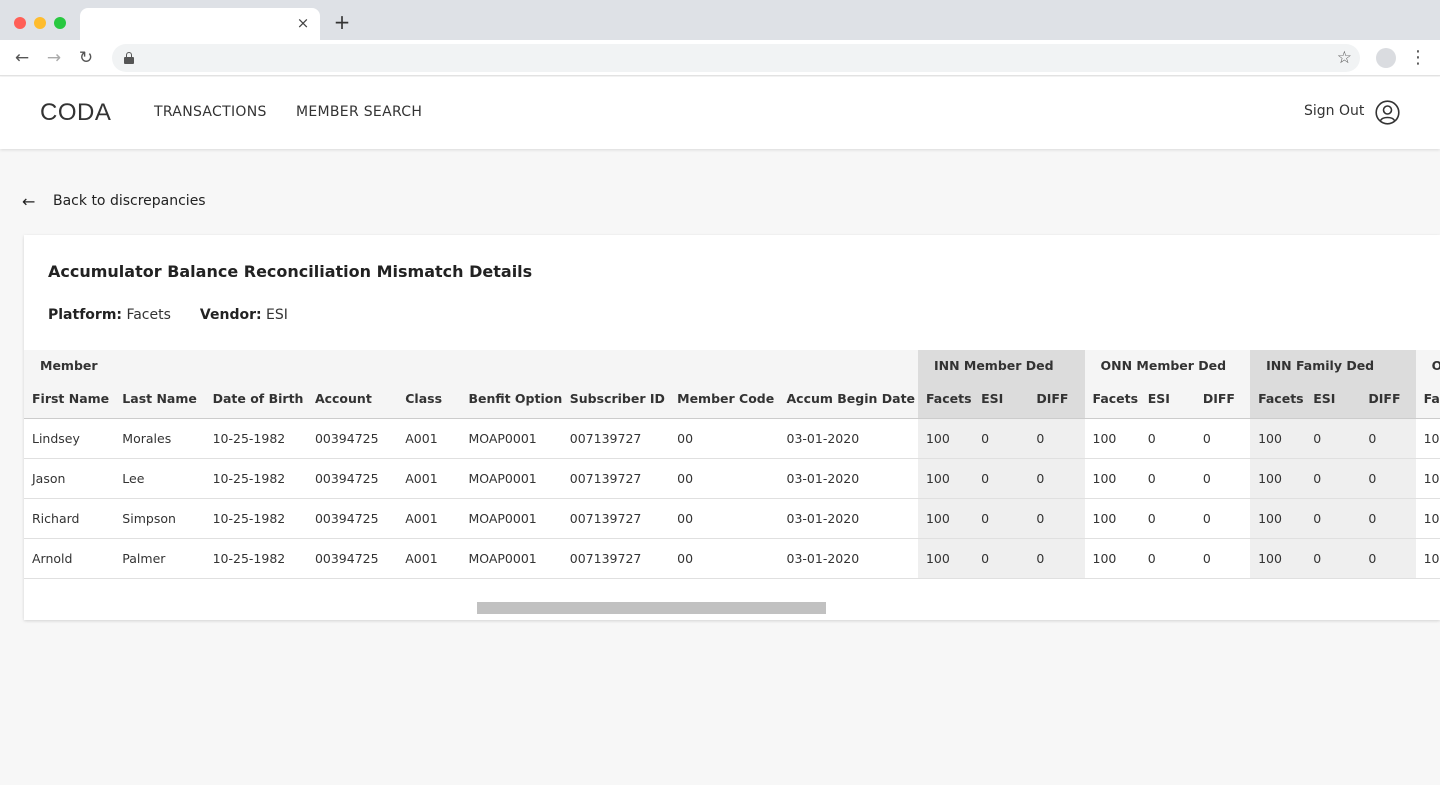  What do you see at coordinates (85, 315) in the screenshot?
I see `platform-label: Platform:` at bounding box center [85, 315].